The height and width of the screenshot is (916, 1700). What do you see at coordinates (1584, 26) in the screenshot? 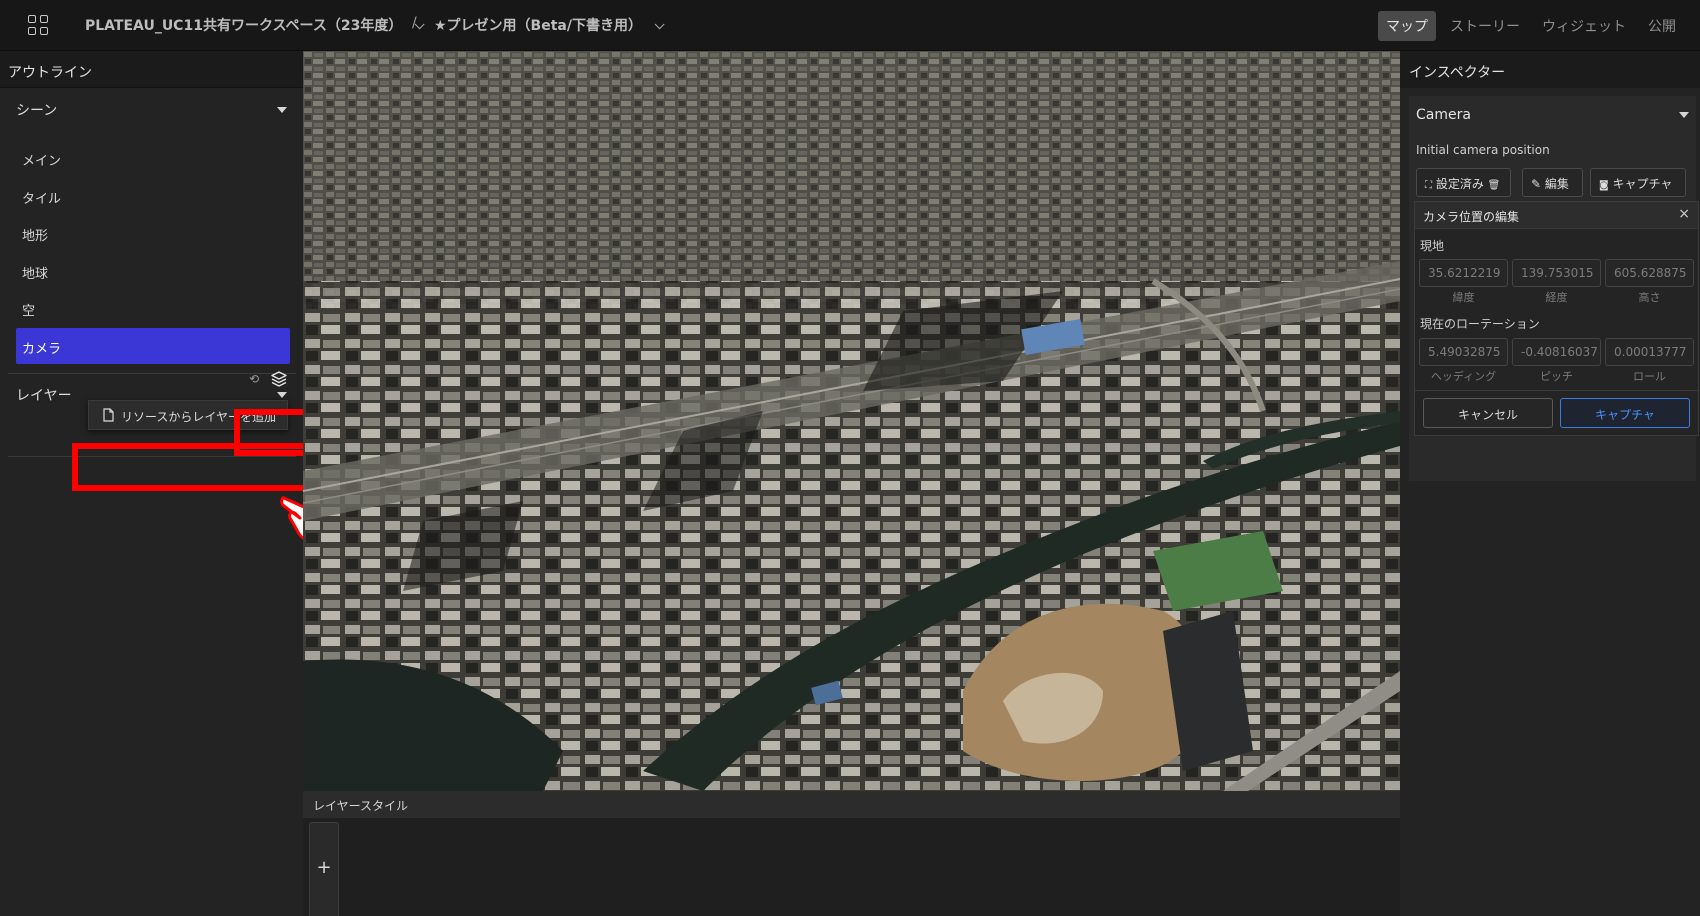
I see `tab-widget: ウィジェット` at bounding box center [1584, 26].